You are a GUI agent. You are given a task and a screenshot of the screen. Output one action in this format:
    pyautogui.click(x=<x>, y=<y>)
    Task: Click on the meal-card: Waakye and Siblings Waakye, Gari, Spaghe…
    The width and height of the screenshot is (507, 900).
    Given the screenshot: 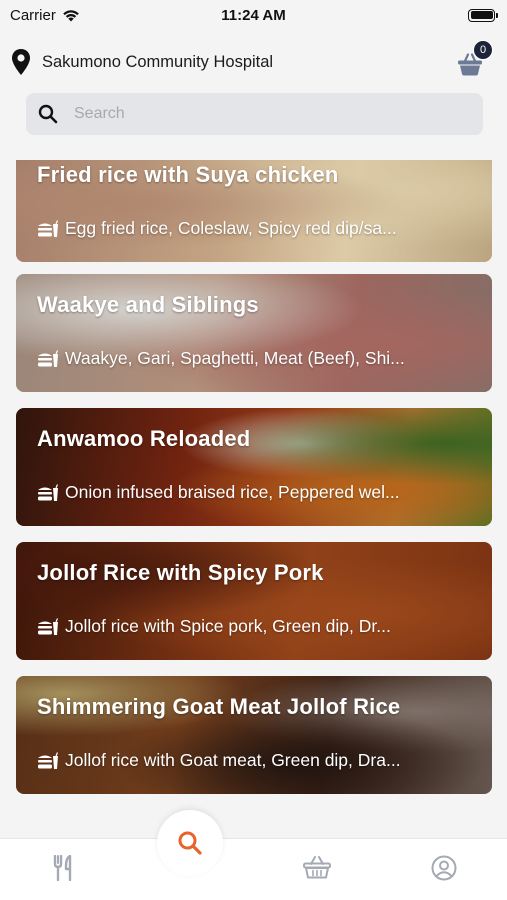 What is the action you would take?
    pyautogui.click(x=254, y=333)
    